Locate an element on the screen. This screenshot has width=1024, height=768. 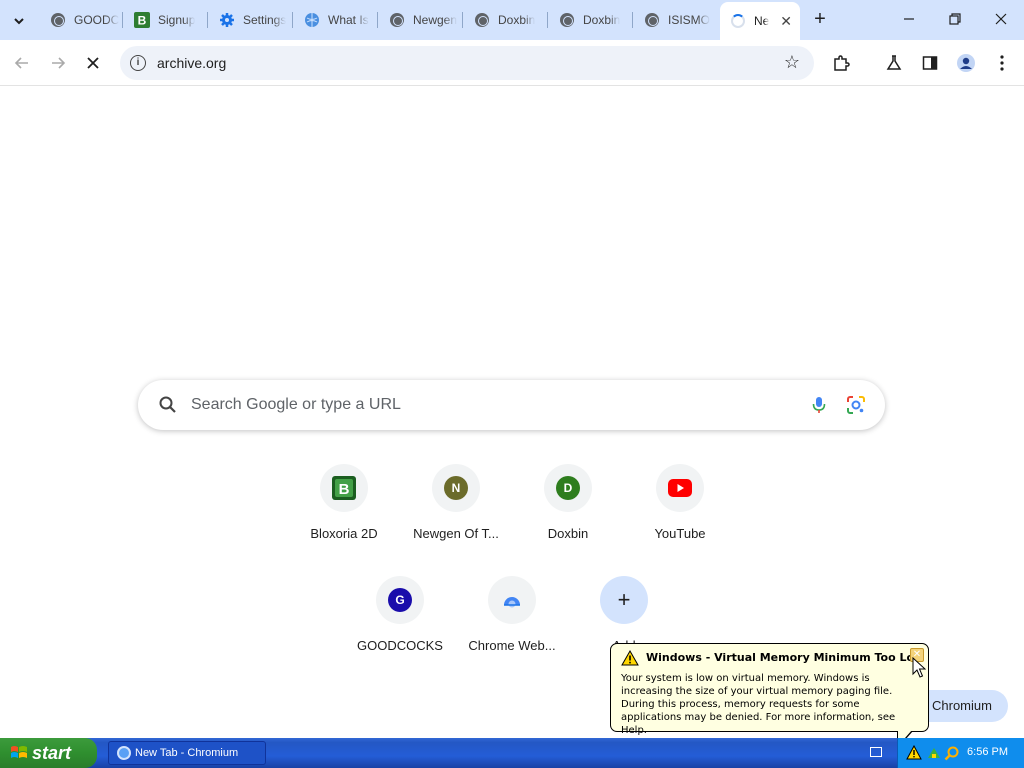
shortcut-tile: G GOODCOCKS is located at coordinates (400, 618).